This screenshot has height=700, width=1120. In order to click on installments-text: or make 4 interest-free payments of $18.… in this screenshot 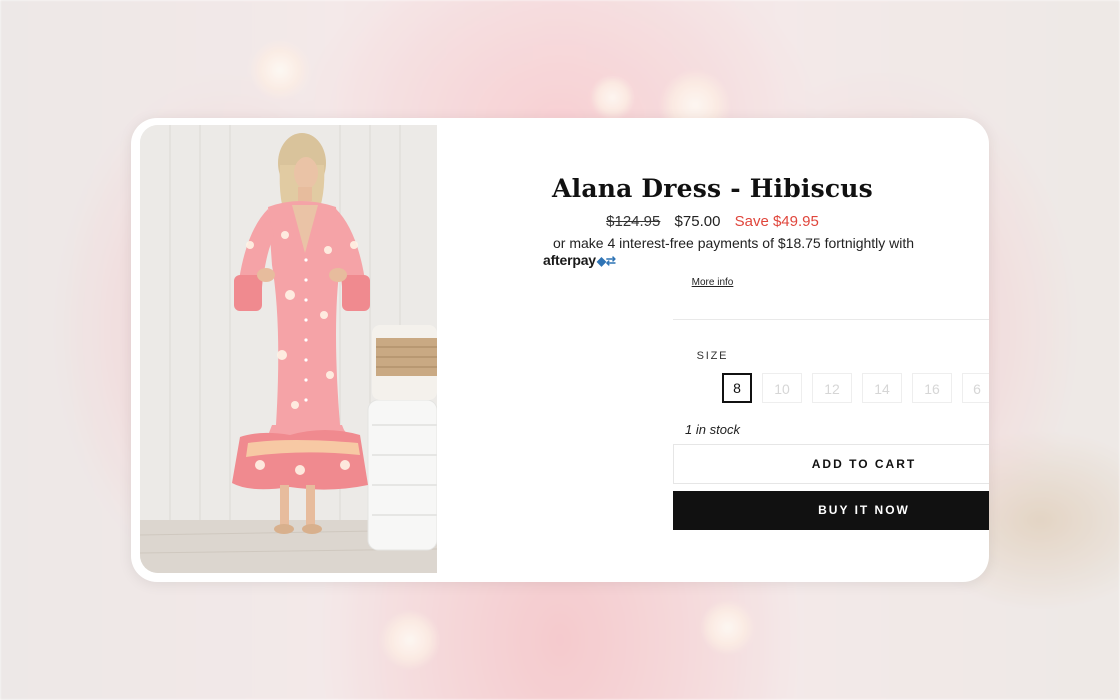, I will do `click(734, 243)`.